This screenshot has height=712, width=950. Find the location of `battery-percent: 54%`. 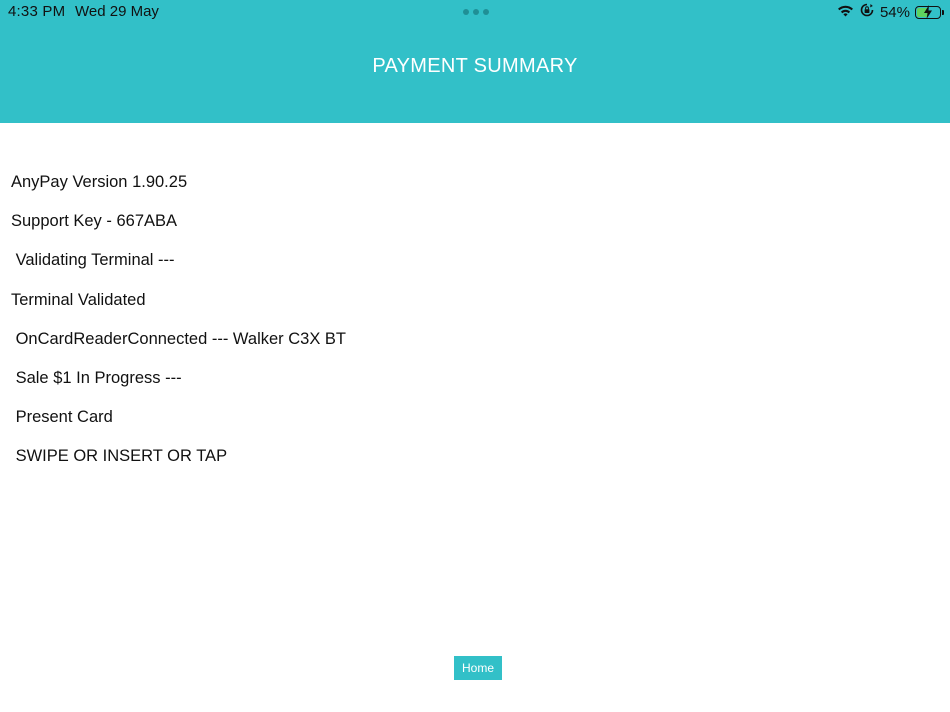

battery-percent: 54% is located at coordinates (894, 12).